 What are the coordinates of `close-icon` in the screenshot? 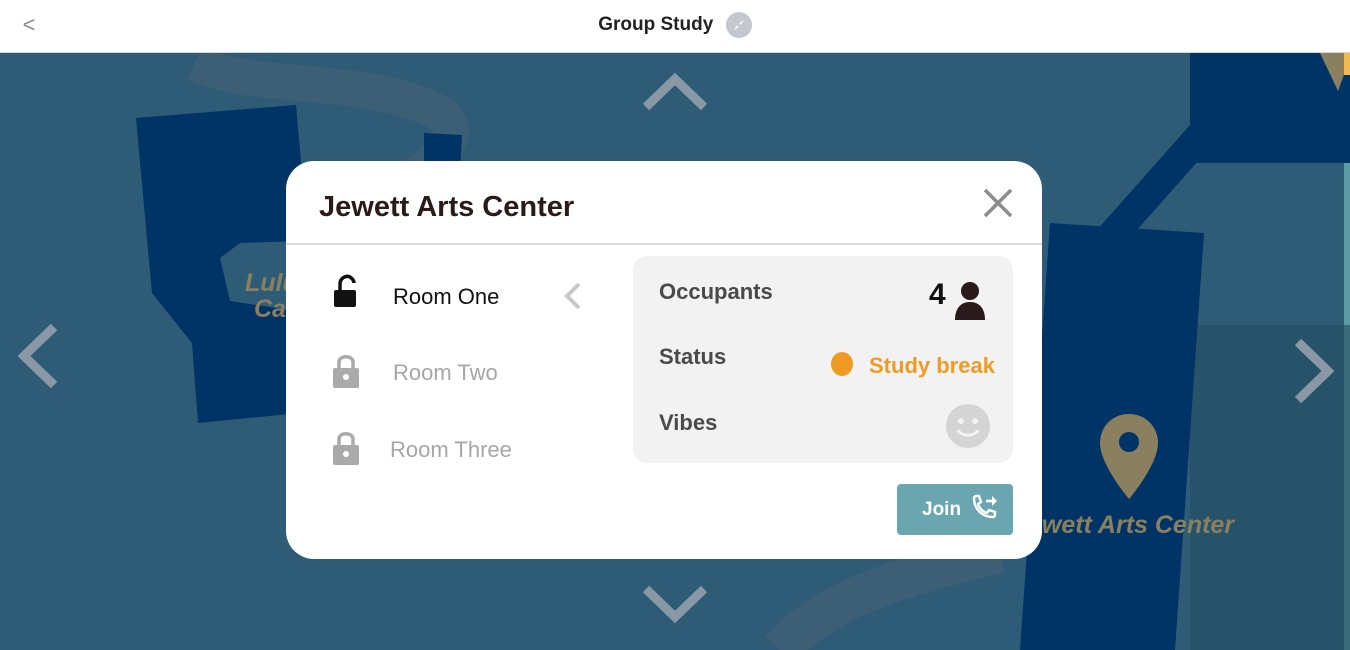 It's located at (998, 203).